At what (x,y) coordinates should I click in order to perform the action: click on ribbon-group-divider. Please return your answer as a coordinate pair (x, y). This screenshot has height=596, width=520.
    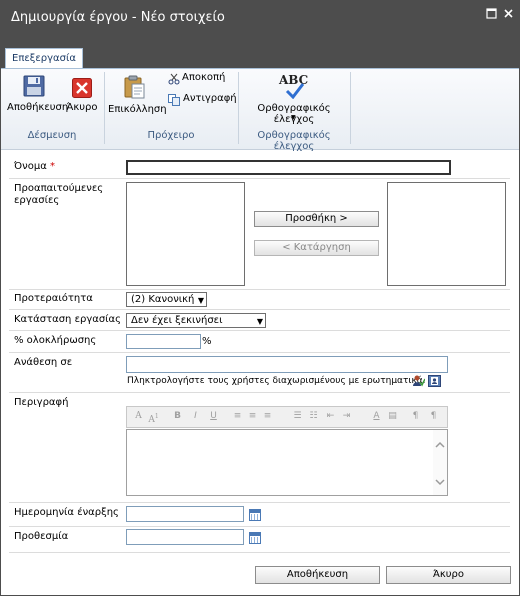
    Looking at the image, I should click on (350, 108).